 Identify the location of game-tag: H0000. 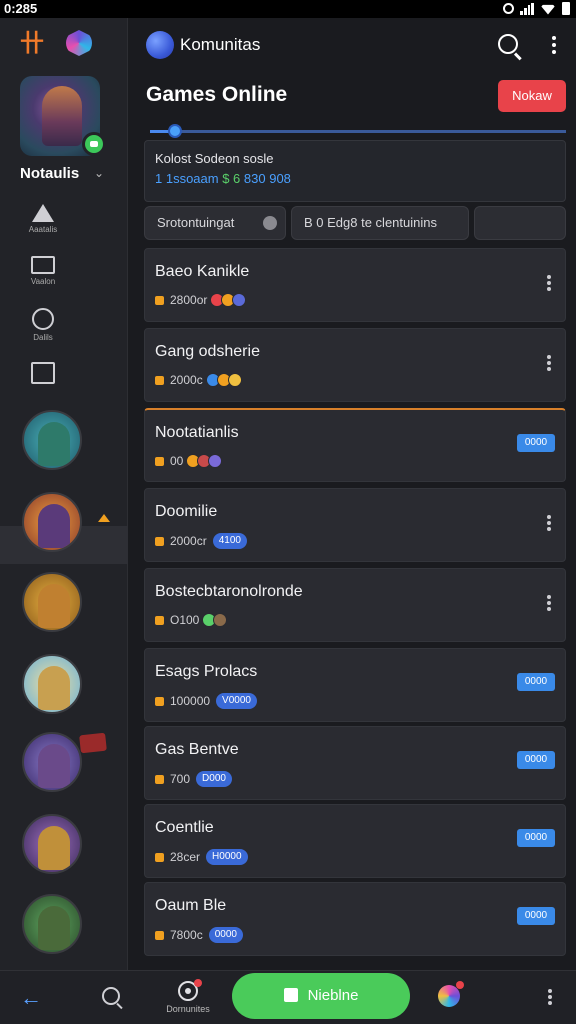
(227, 857).